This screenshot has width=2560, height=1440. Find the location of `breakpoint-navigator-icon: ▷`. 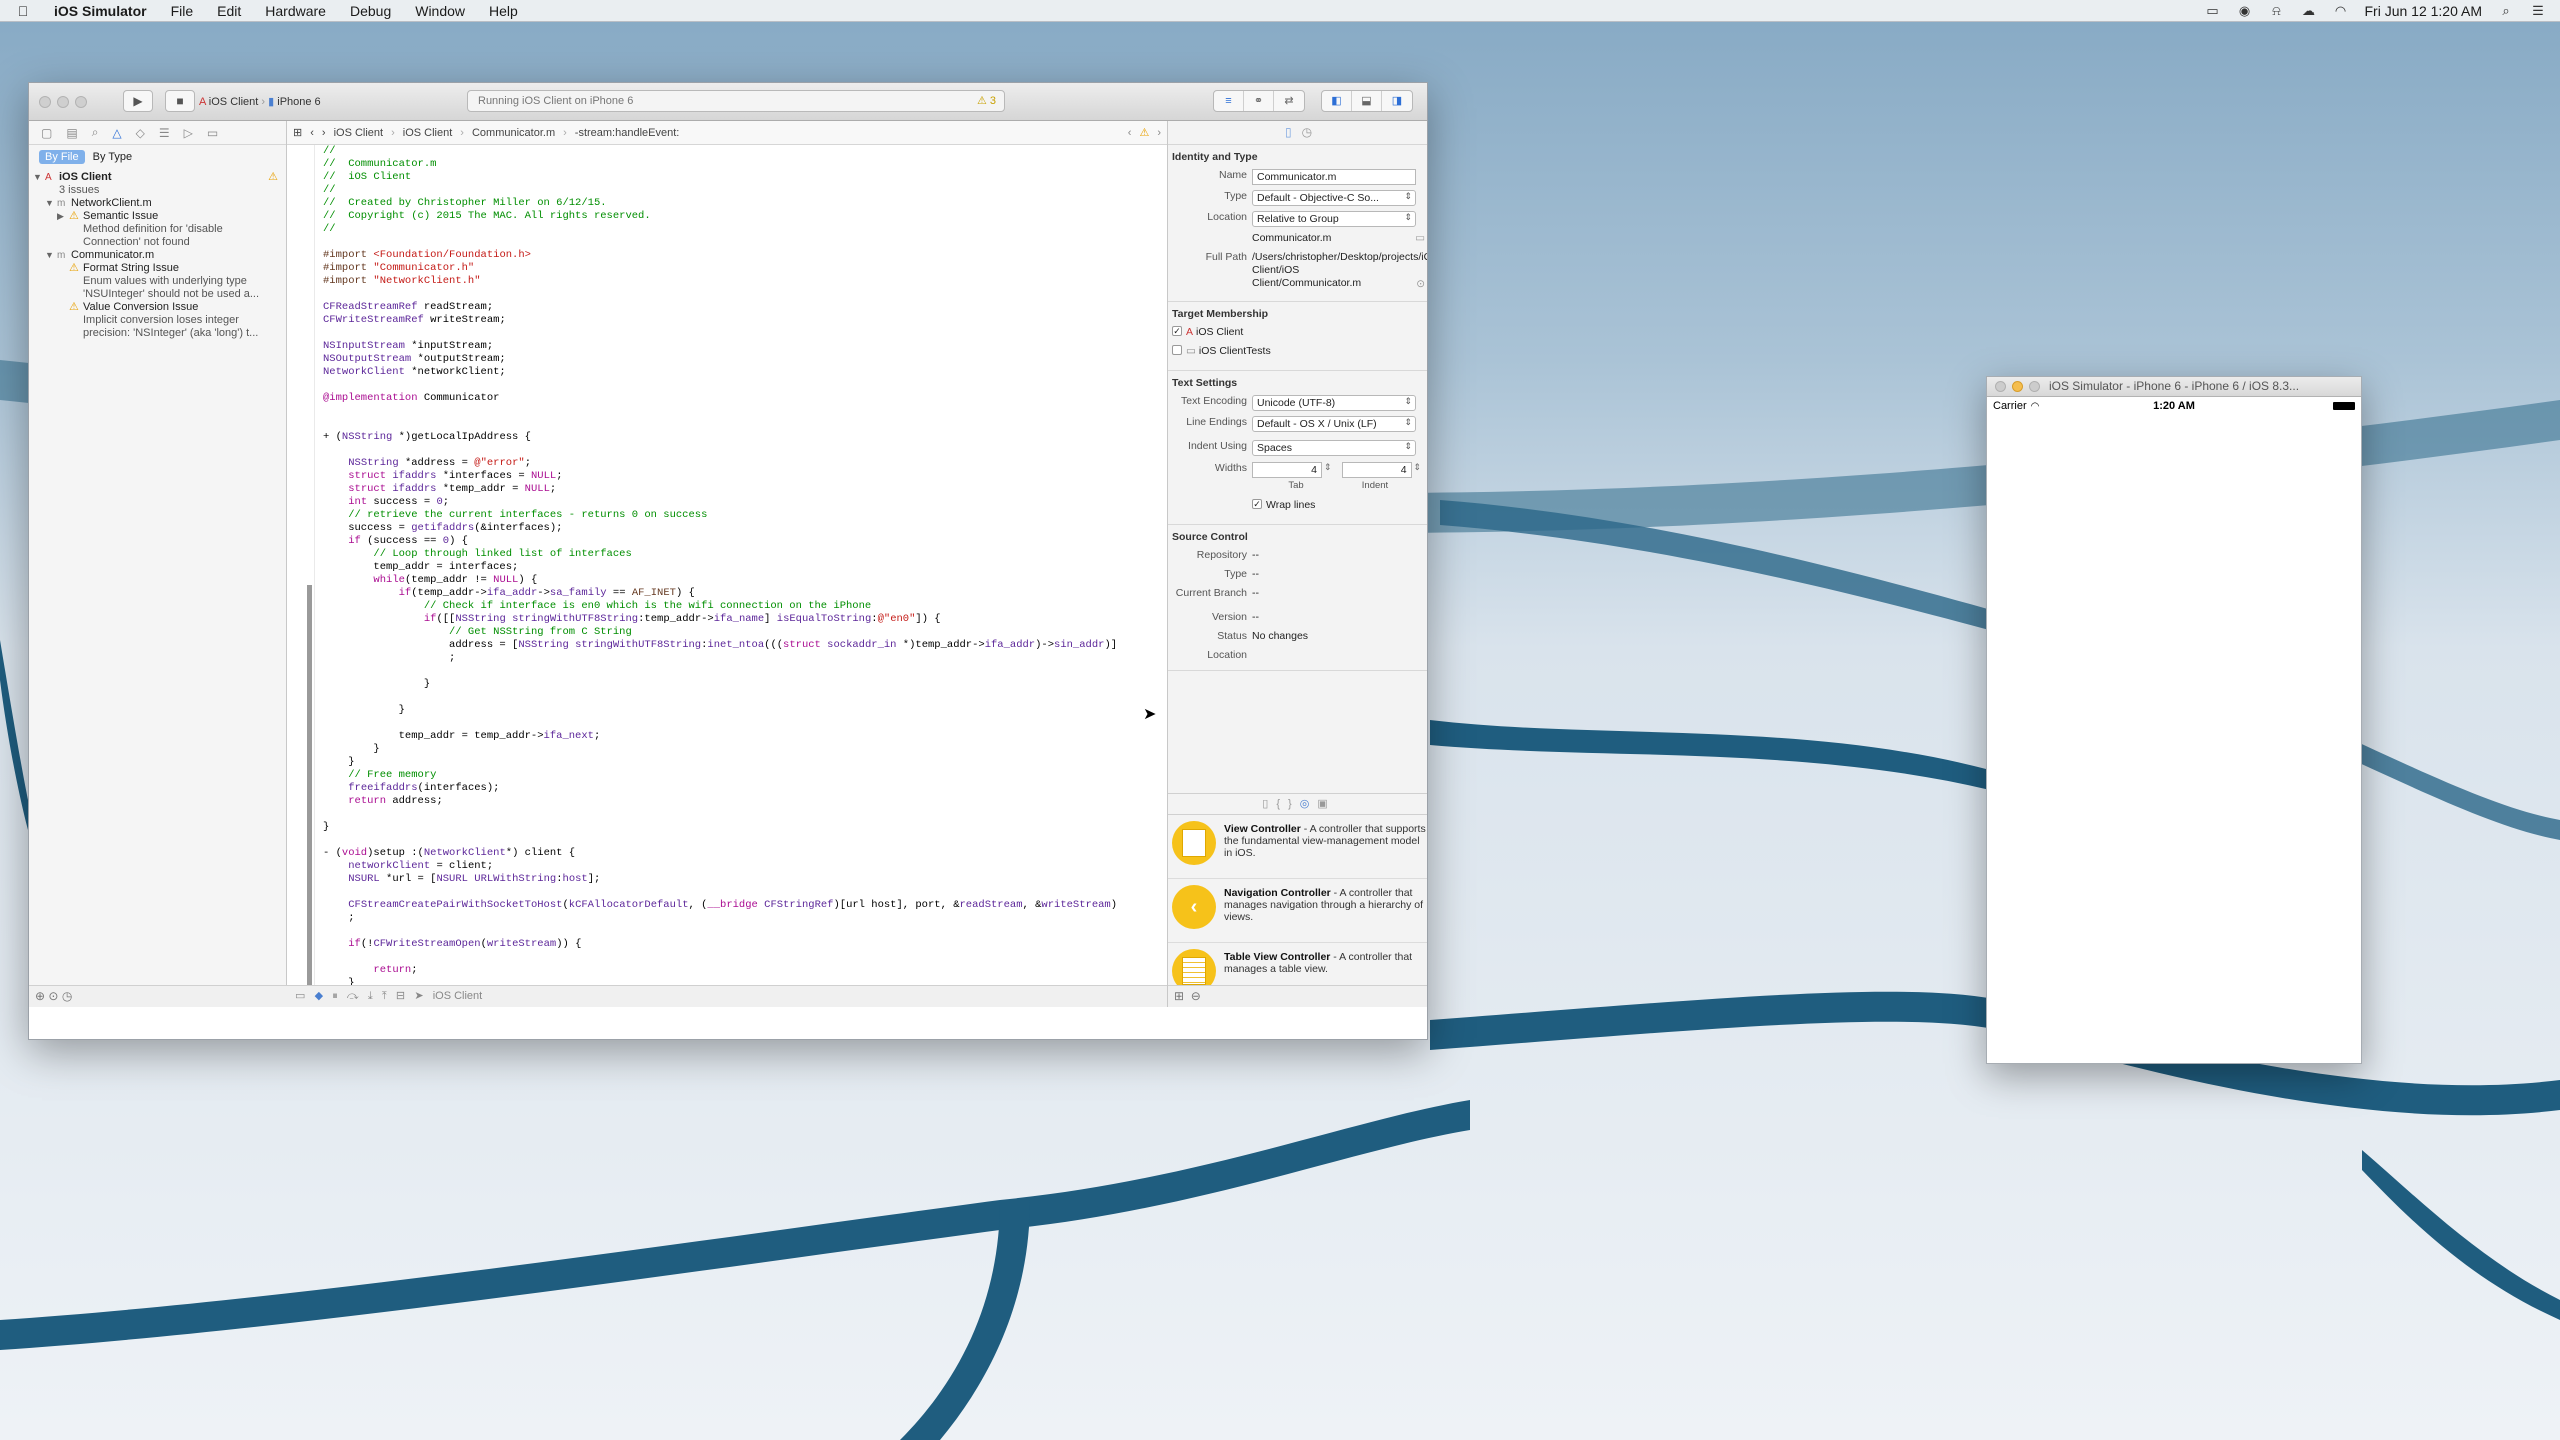

breakpoint-navigator-icon: ▷ is located at coordinates (188, 133).